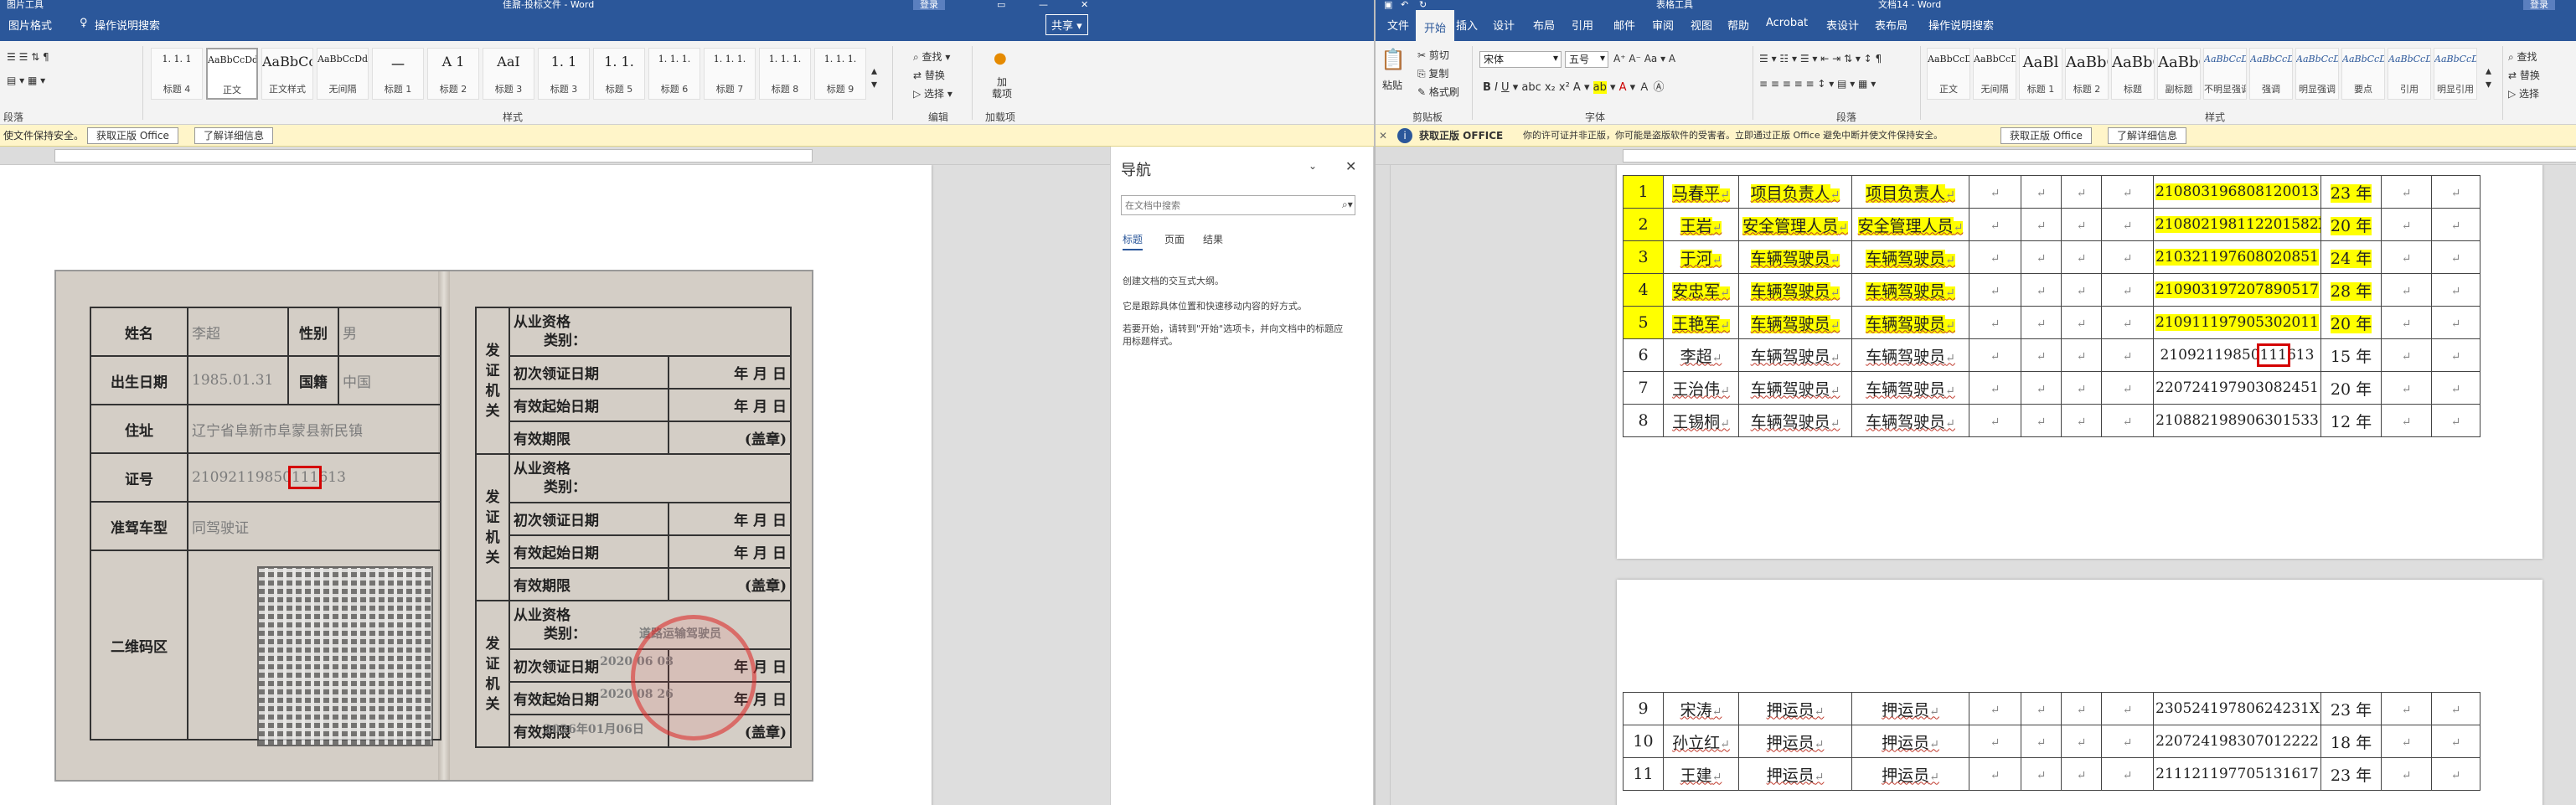 The height and width of the screenshot is (805, 2576). Describe the element at coordinates (1948, 74) in the screenshot. I see `style-item: AaBbCcDt 正文` at that location.